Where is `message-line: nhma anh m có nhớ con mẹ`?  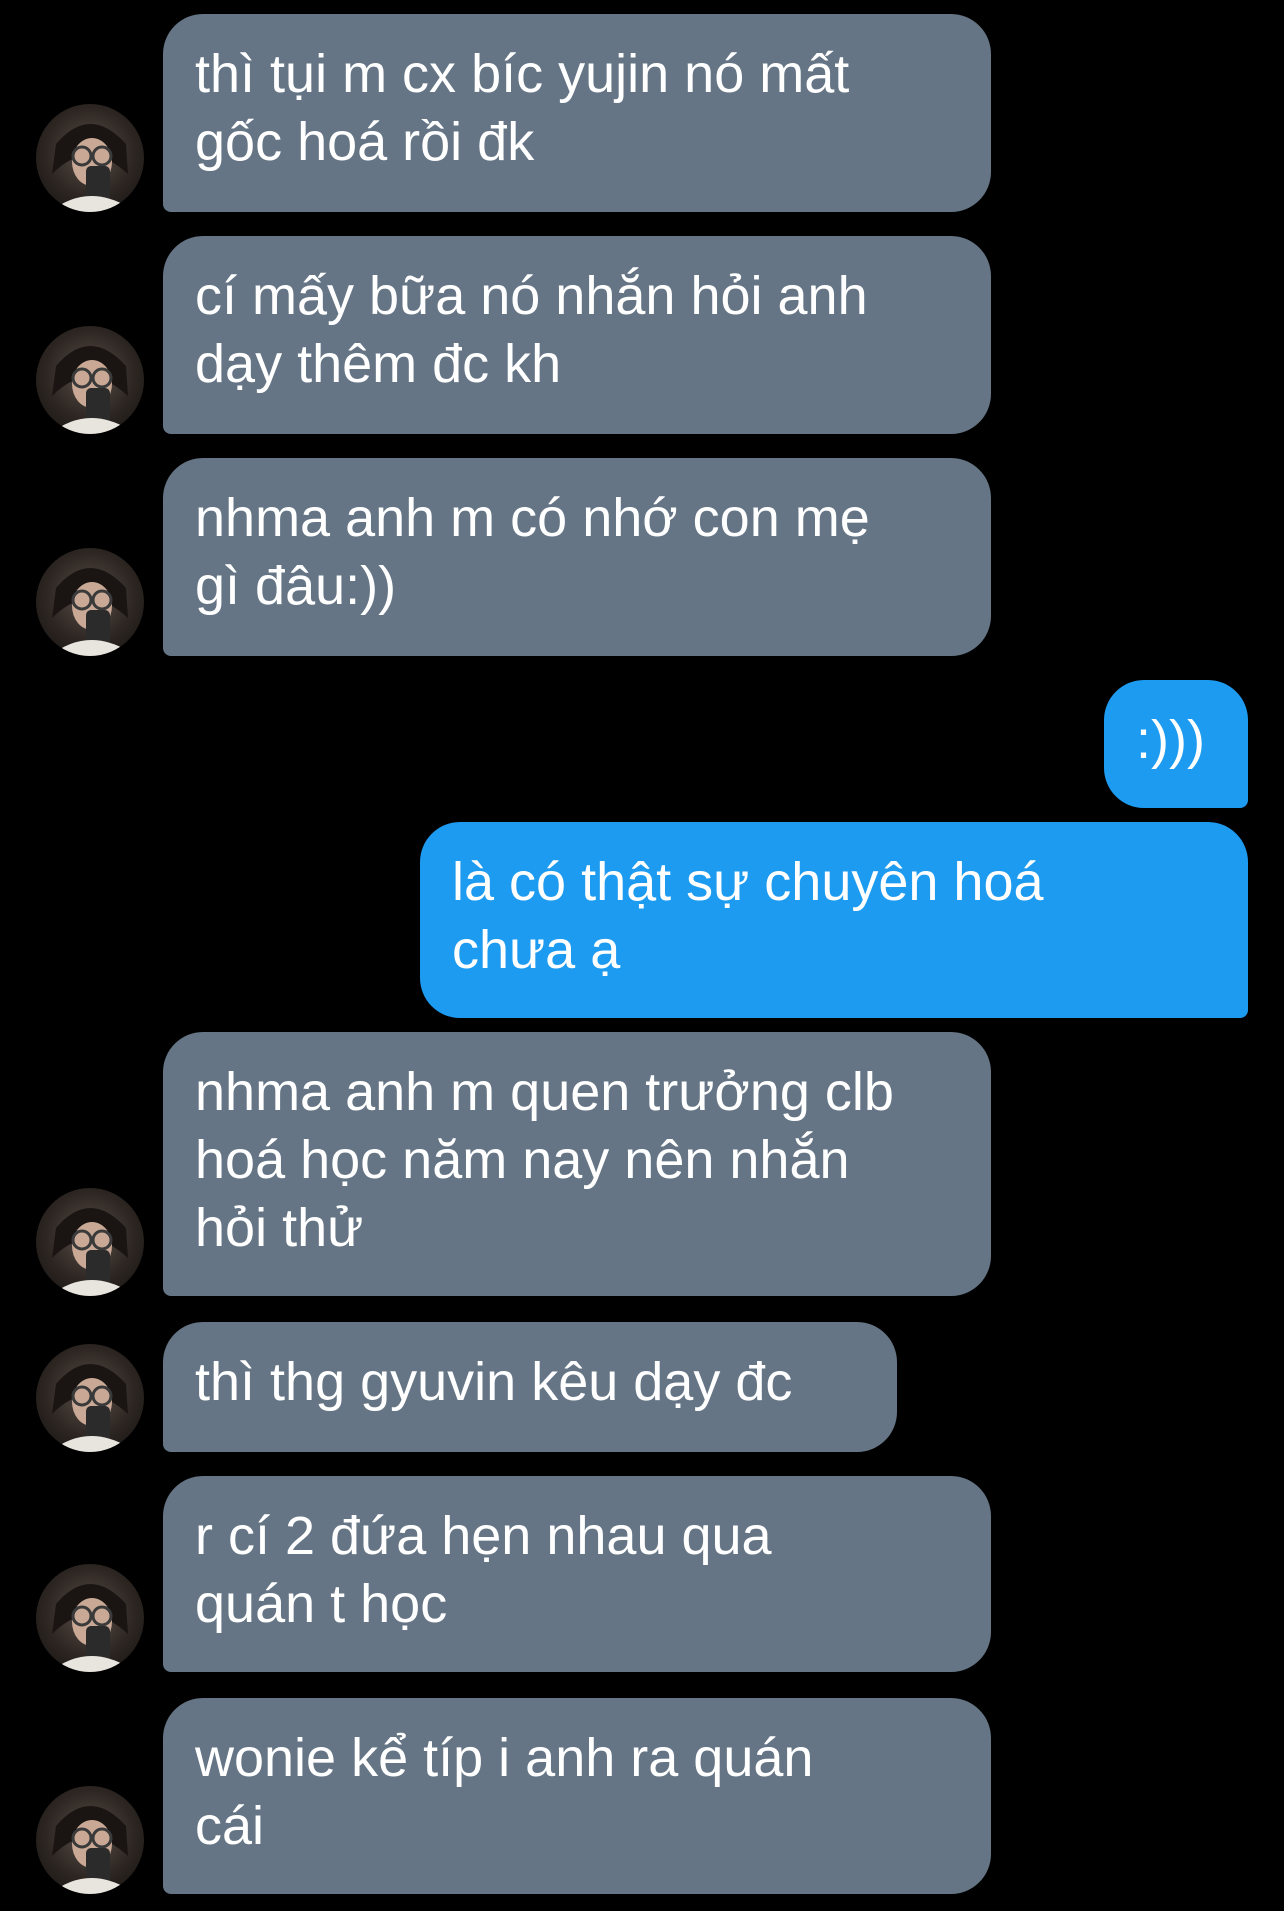
message-line: nhma anh m có nhớ con mẹ is located at coordinates (532, 518).